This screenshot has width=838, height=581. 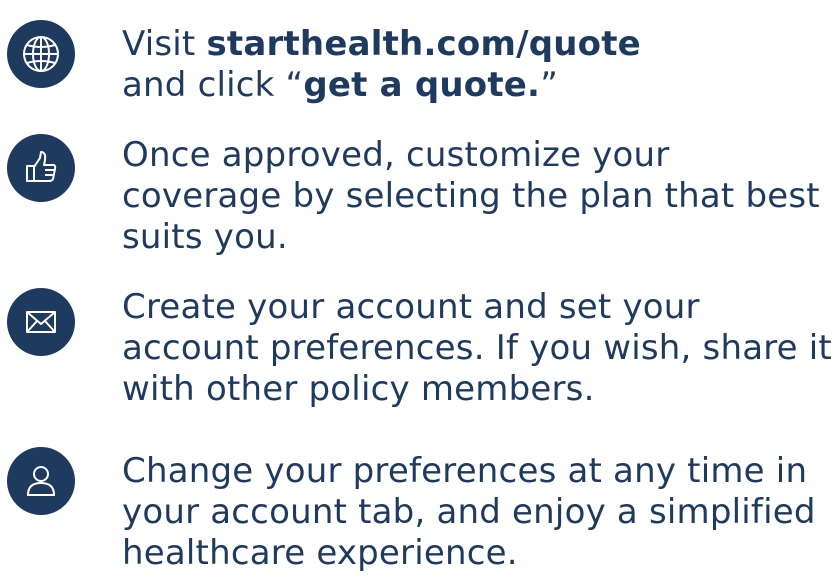 I want to click on globe-icon, so click(x=41, y=54).